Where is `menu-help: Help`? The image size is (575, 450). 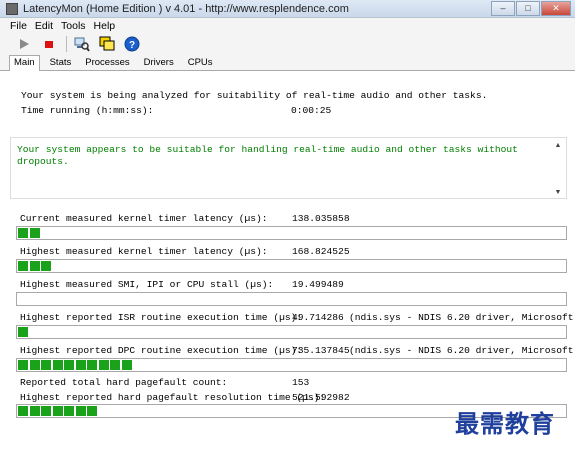 menu-help: Help is located at coordinates (105, 26).